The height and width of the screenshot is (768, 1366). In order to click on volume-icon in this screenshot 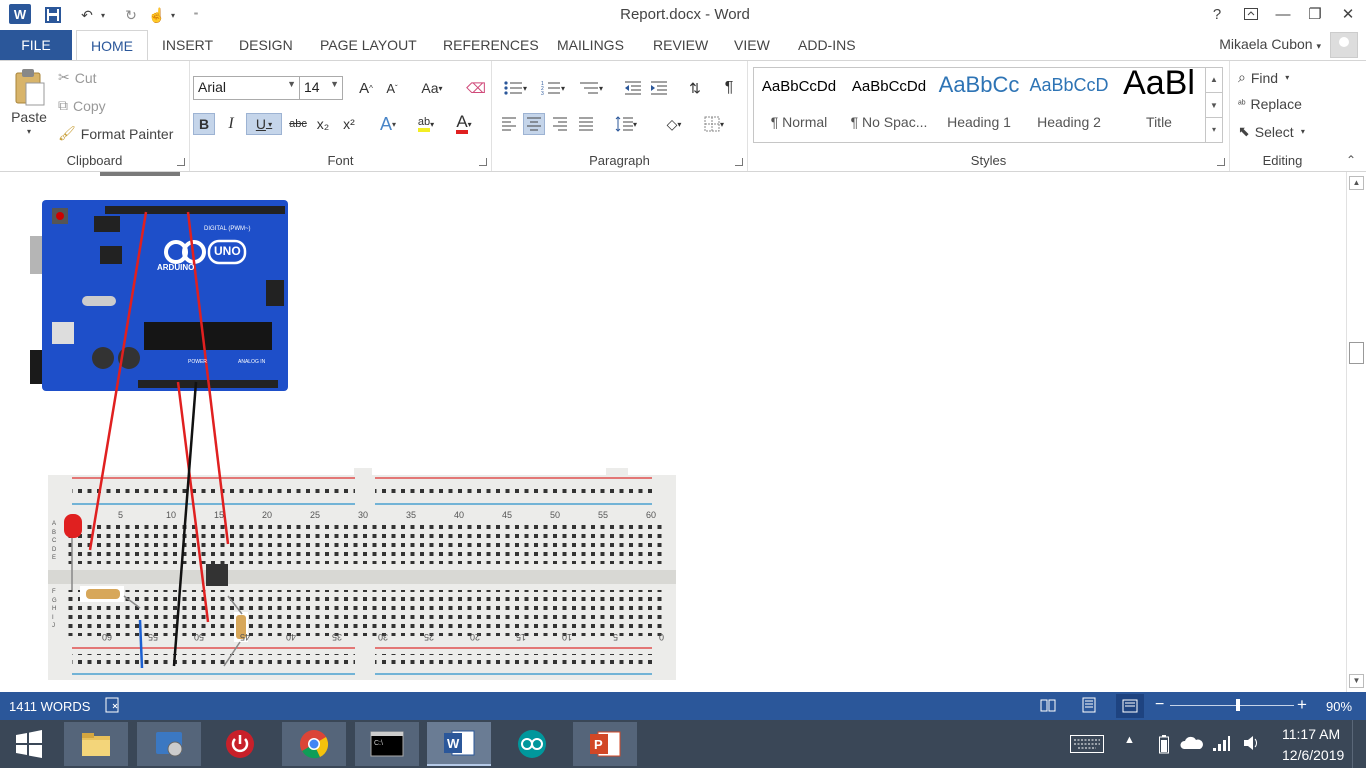, I will do `click(1251, 744)`.